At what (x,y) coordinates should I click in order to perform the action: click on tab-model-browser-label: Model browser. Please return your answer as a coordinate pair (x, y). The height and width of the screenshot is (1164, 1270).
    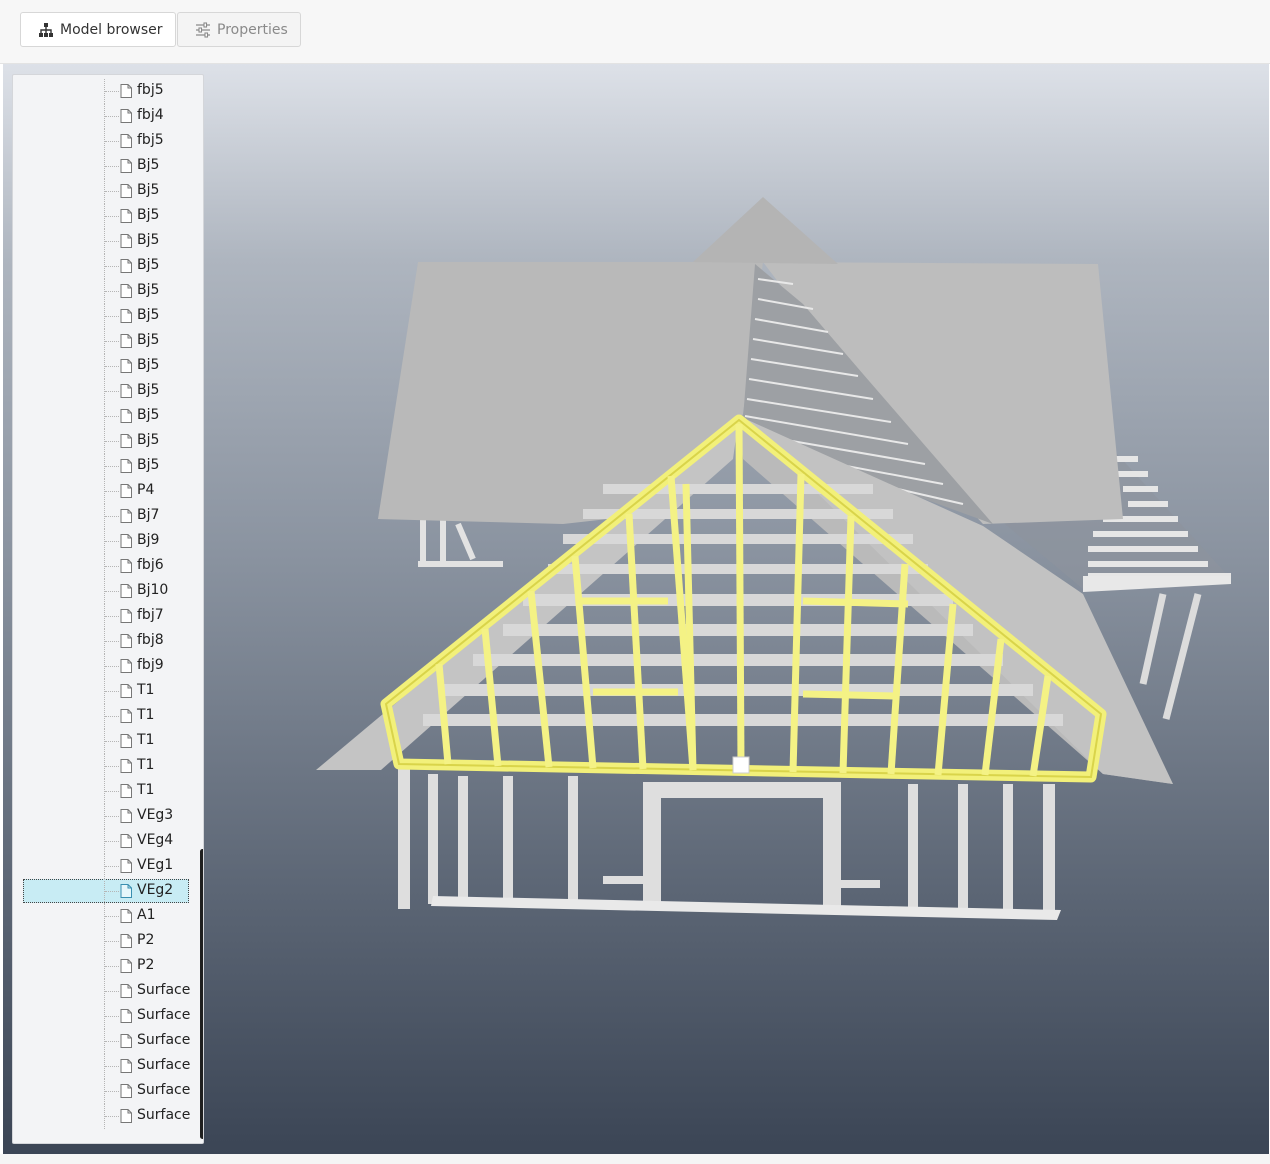
    Looking at the image, I should click on (111, 29).